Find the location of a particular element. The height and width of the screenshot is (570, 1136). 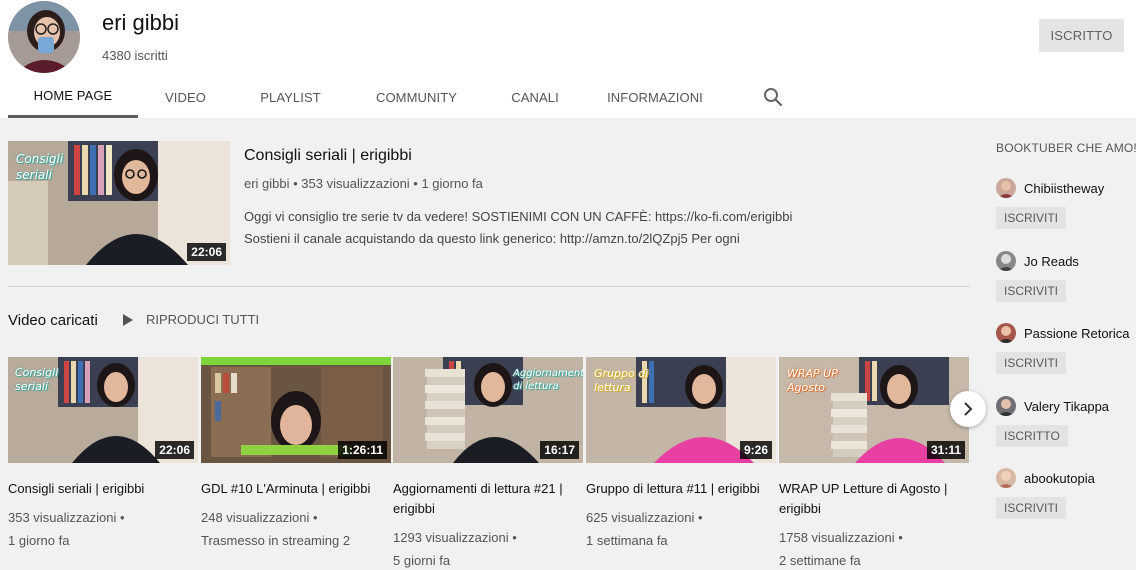

tab-playlist: PLAYLIST is located at coordinates (290, 97).